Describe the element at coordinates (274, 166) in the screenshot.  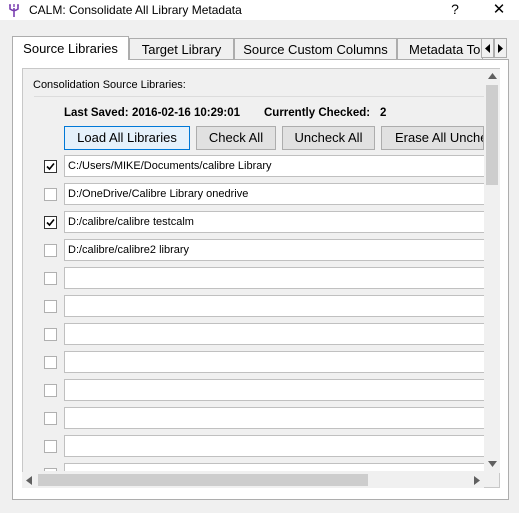
I see `library-path-field: C:/Users/MIKE/Documents/calibre Library` at that location.